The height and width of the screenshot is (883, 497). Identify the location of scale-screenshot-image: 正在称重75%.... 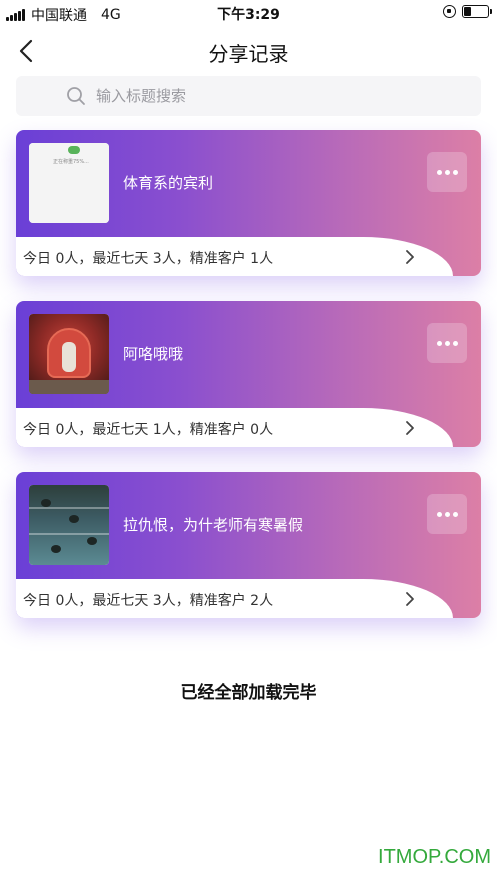
(69, 183).